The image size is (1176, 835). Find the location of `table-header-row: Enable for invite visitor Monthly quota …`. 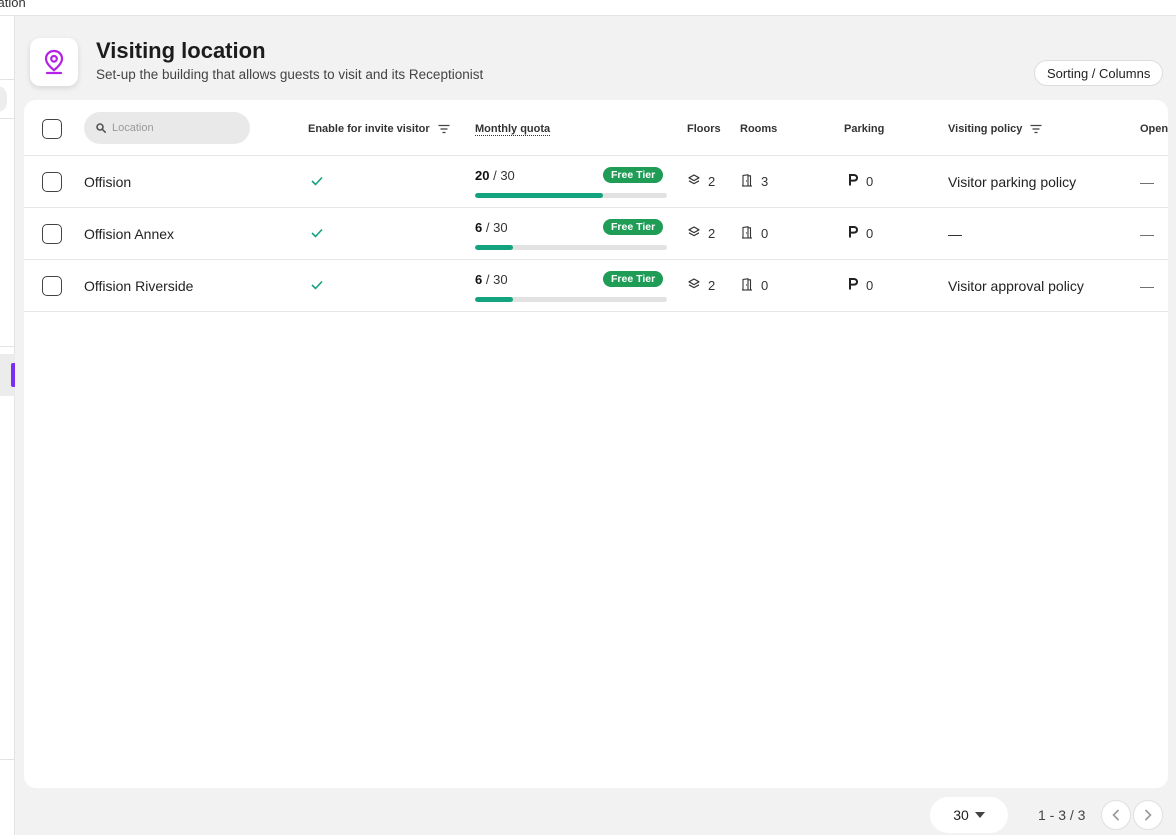

table-header-row: Enable for invite visitor Monthly quota … is located at coordinates (596, 129).